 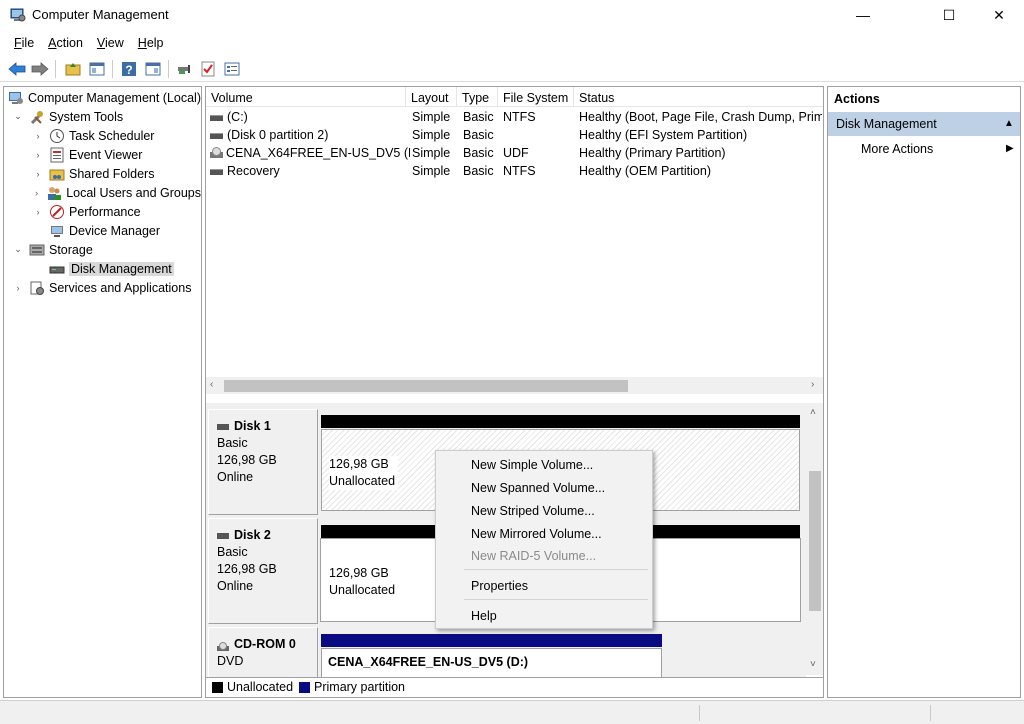 What do you see at coordinates (431, 97) in the screenshot?
I see `column-header-layout: Layout` at bounding box center [431, 97].